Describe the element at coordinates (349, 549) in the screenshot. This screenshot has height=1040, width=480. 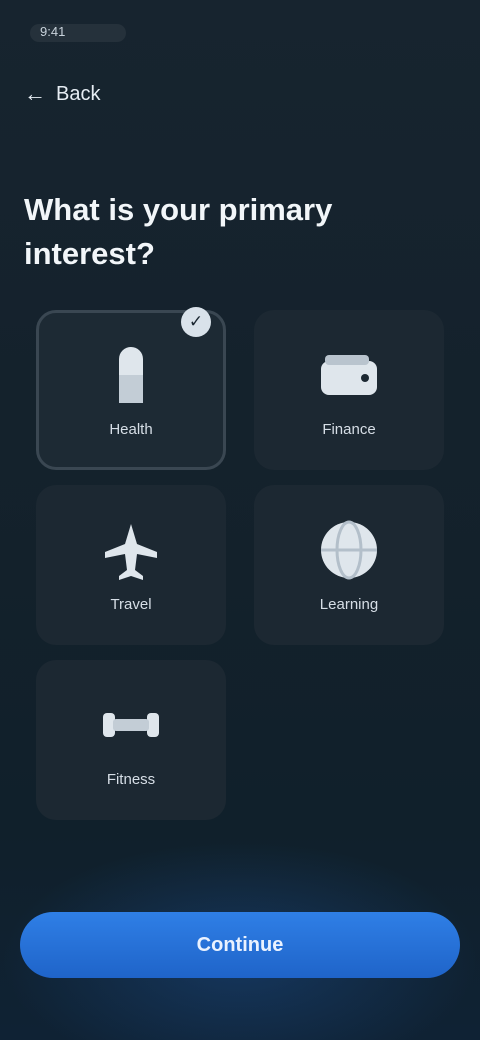
I see `globe-icon` at that location.